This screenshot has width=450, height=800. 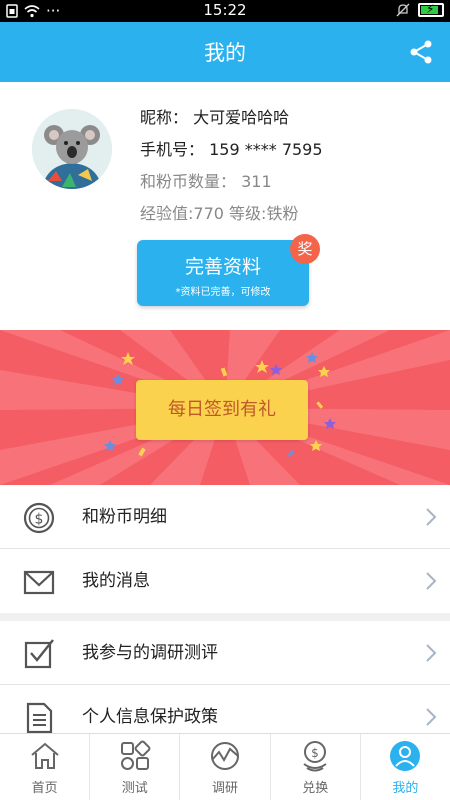 What do you see at coordinates (225, 788) in the screenshot?
I see `tab-label: 调研` at bounding box center [225, 788].